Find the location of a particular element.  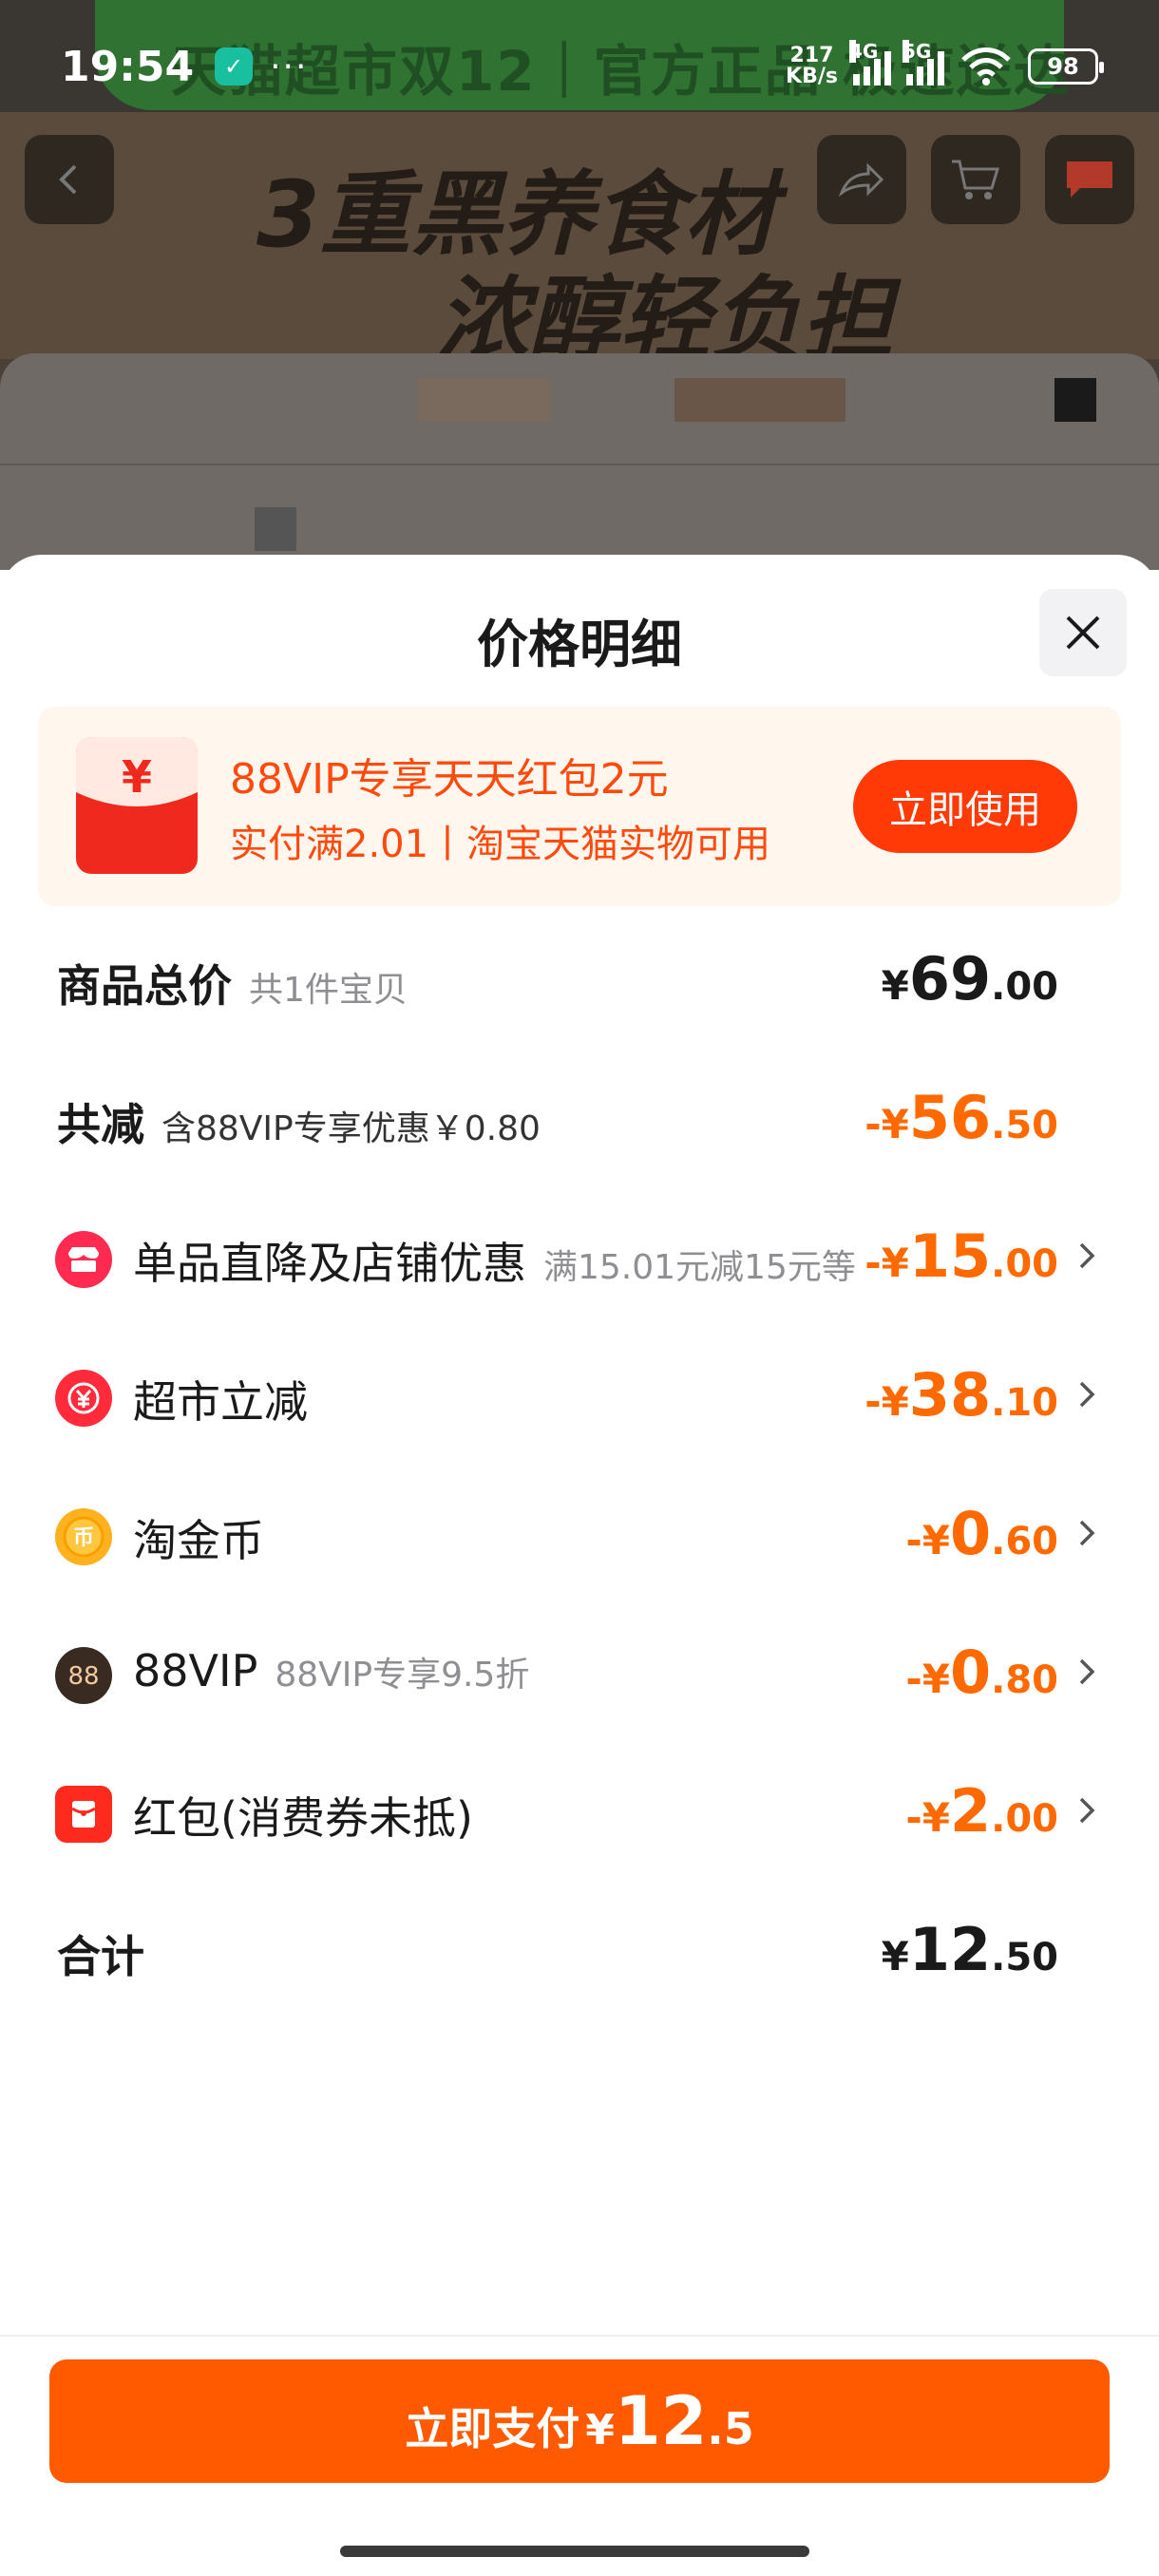

more-notifications-icon: ··· is located at coordinates (289, 66).